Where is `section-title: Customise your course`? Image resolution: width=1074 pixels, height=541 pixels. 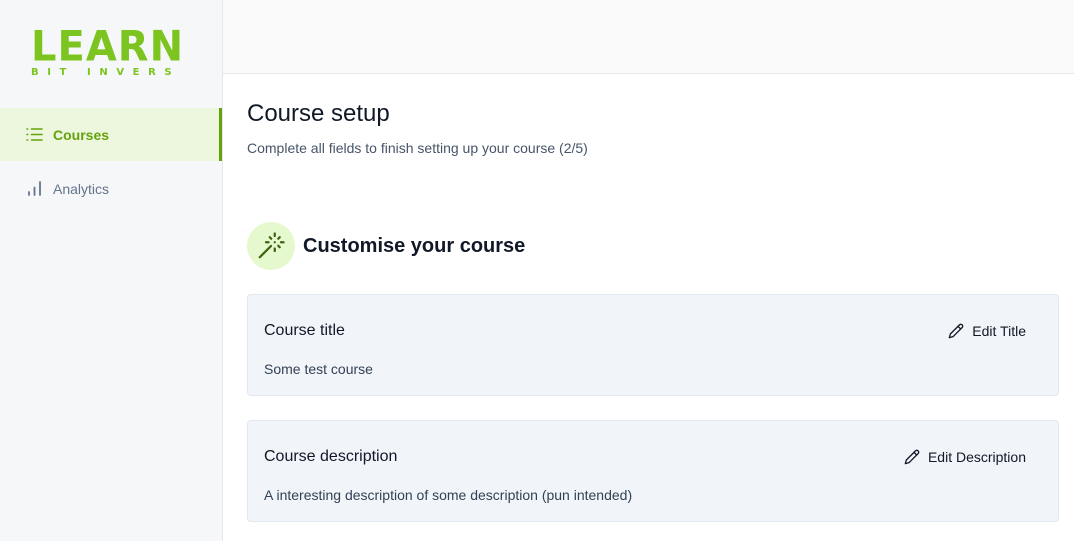 section-title: Customise your course is located at coordinates (414, 245).